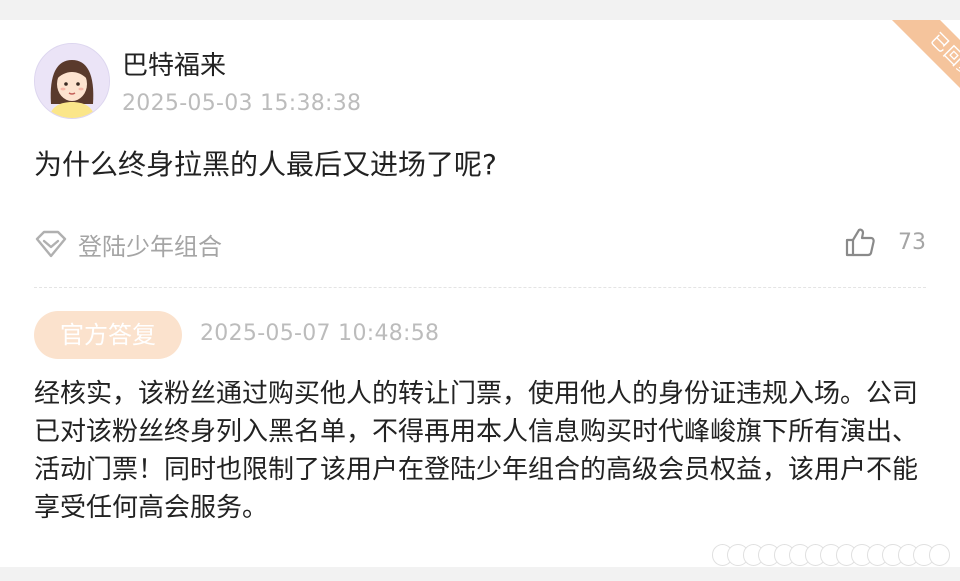  Describe the element at coordinates (939, 555) in the screenshot. I see `dot` at that location.